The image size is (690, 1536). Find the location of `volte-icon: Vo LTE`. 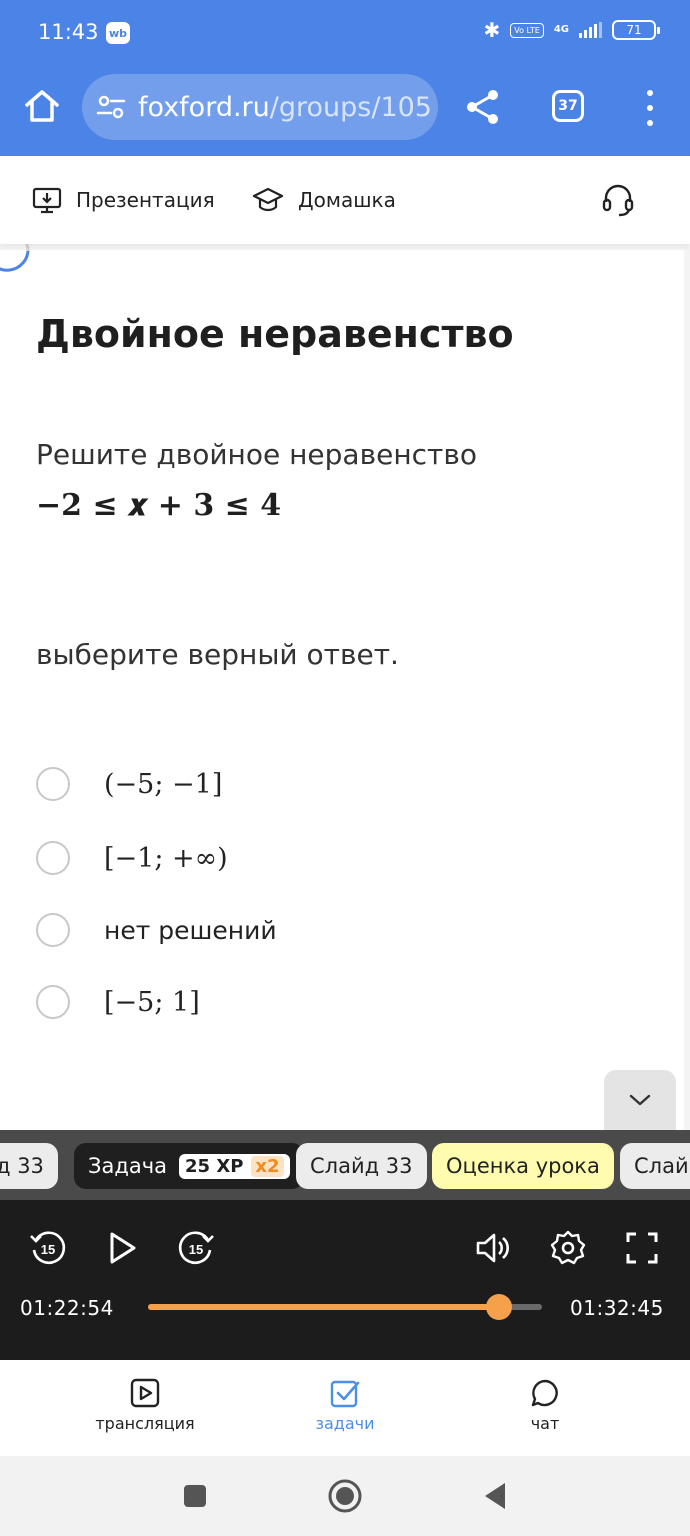

volte-icon: Vo LTE is located at coordinates (527, 30).